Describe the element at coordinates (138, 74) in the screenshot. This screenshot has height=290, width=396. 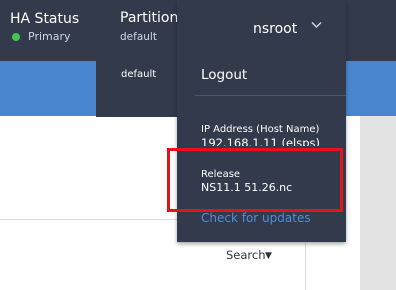
I see `partition-option-default: default` at that location.